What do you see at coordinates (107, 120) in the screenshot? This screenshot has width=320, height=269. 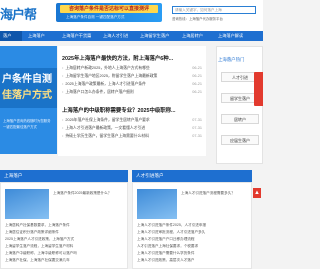 I see `news-row-text: 2025年落户社保上海条件，留学生居转户落户要求` at bounding box center [107, 120].